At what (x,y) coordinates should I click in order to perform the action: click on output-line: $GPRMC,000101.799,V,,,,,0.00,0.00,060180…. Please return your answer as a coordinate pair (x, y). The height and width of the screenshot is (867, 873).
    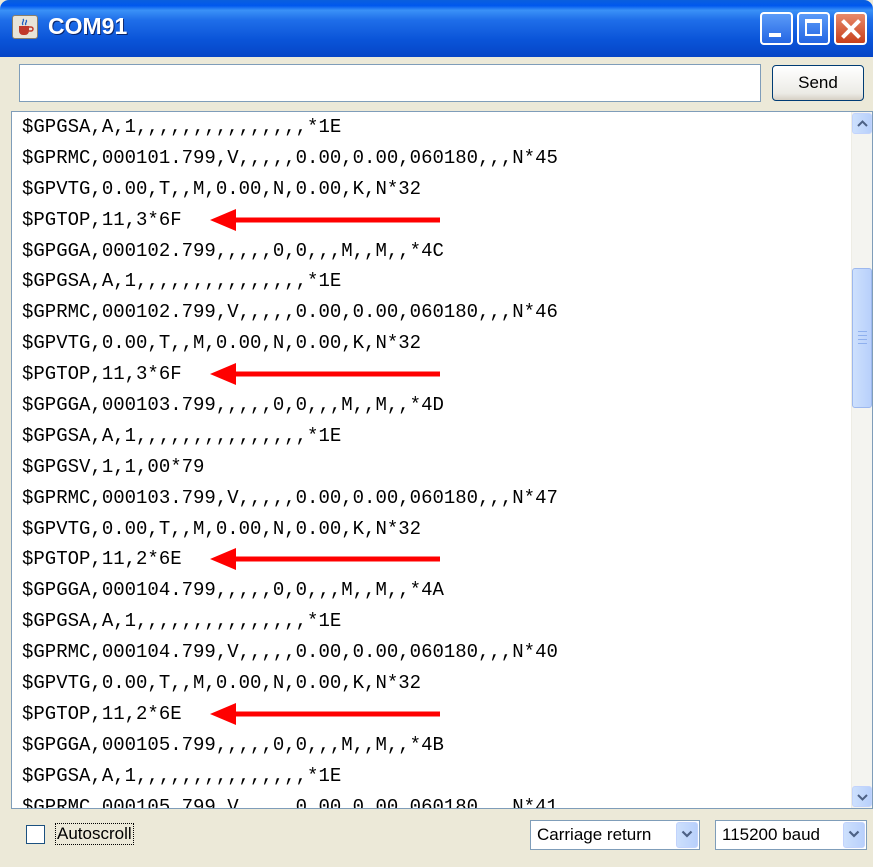
    Looking at the image, I should click on (427, 158).